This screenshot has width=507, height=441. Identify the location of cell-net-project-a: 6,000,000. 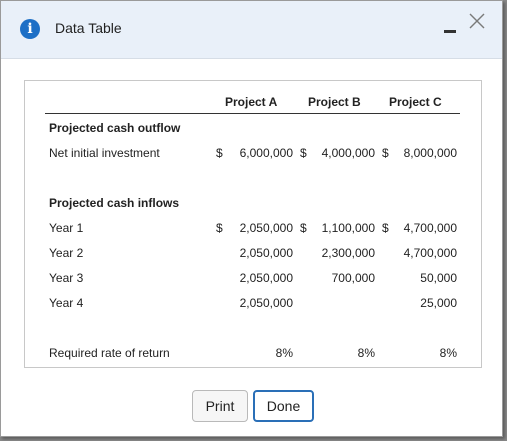
(266, 153).